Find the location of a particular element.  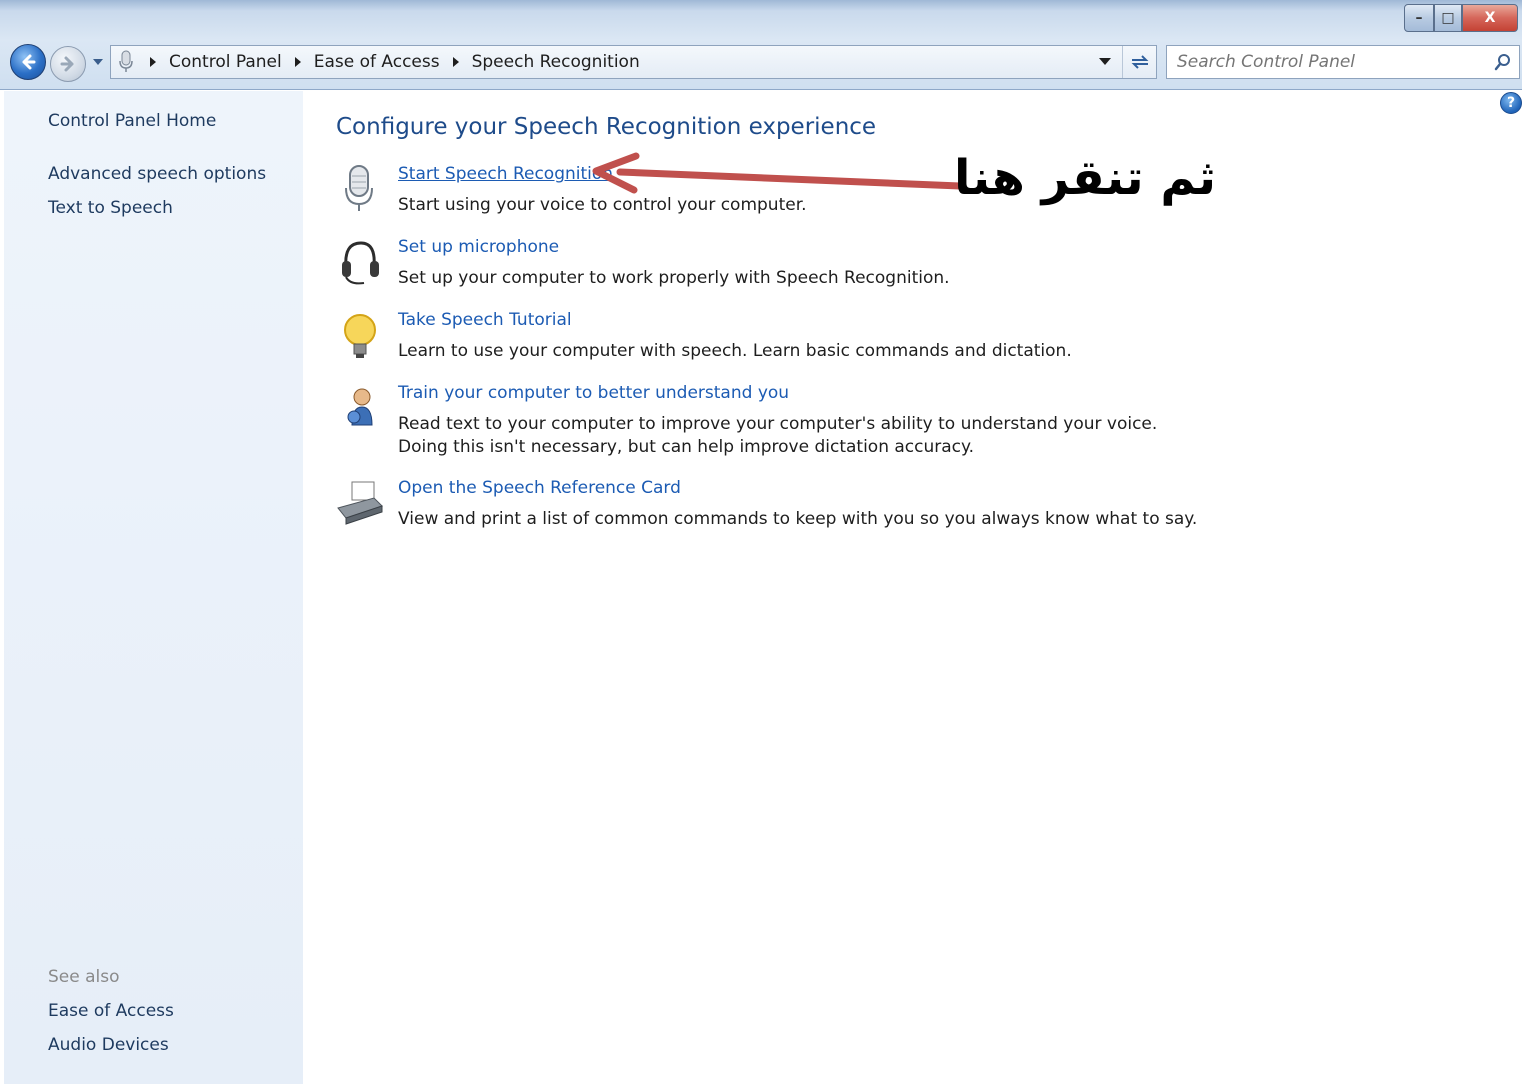

annotation-arrow is located at coordinates (778, 173).